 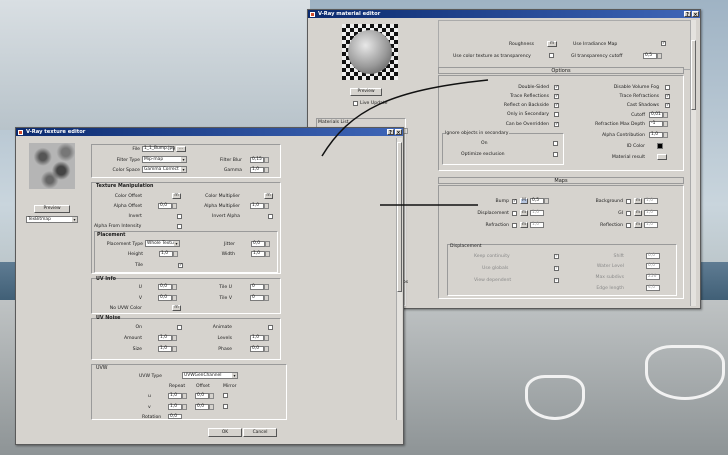 What do you see at coordinates (258, 254) in the screenshot?
I see `width-field: 1,0` at bounding box center [258, 254].